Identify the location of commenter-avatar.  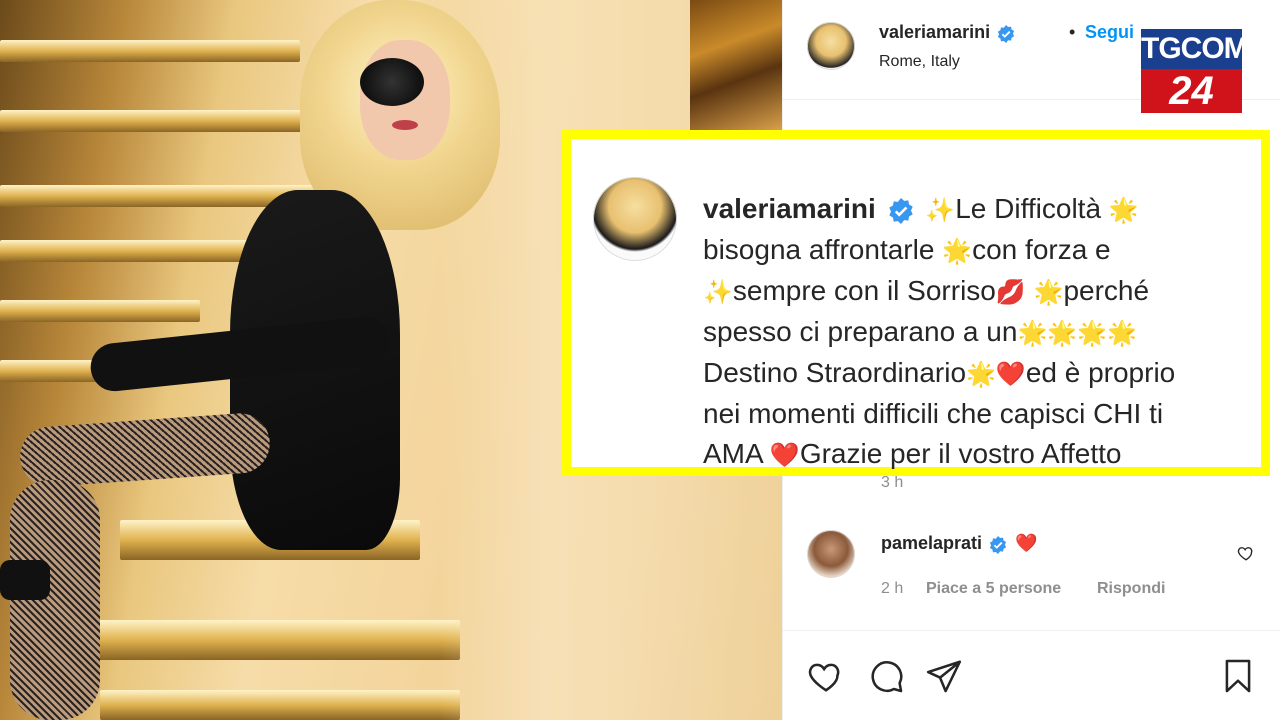
(831, 554).